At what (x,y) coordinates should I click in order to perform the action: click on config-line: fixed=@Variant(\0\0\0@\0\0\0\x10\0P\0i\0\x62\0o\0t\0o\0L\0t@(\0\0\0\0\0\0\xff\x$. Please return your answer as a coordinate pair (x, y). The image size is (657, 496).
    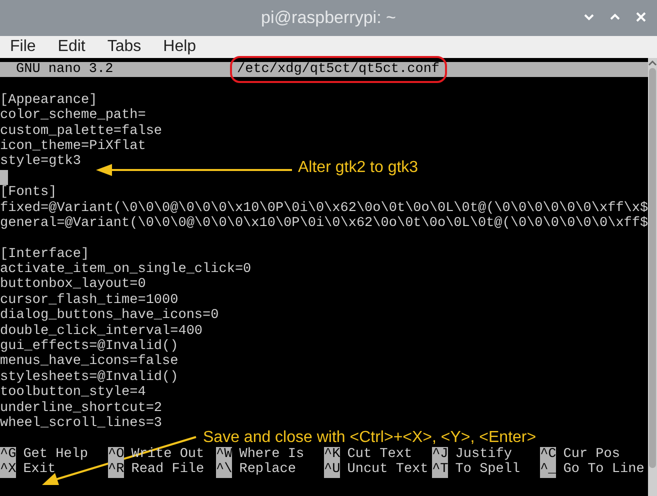
    Looking at the image, I should click on (324, 208).